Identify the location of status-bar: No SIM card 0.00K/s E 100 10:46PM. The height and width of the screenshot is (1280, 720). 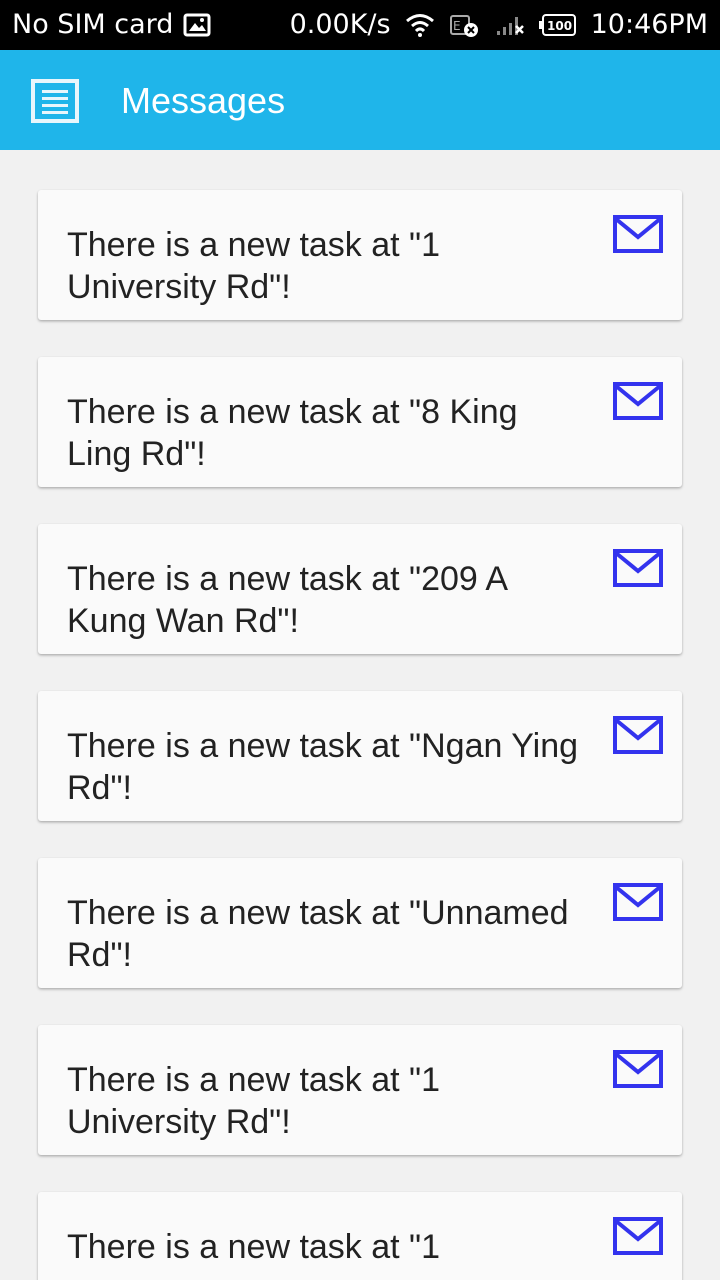
(360, 25).